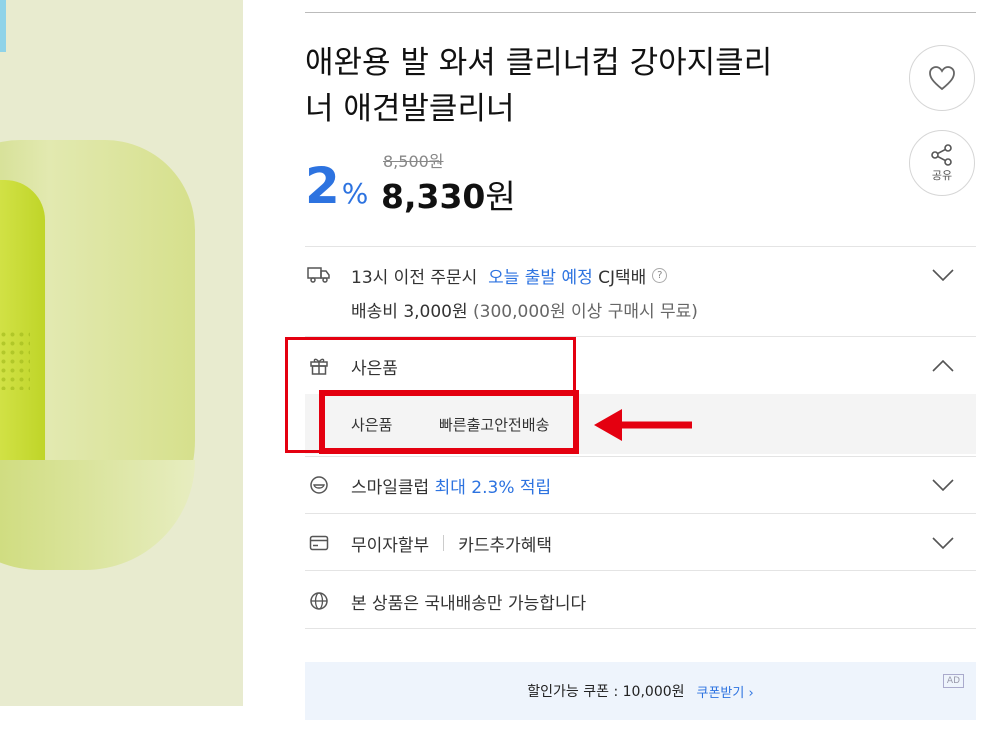 This screenshot has width=1000, height=748. I want to click on domestic-shipping-text: 본 상품은 국내배송만 가능합니다, so click(469, 603).